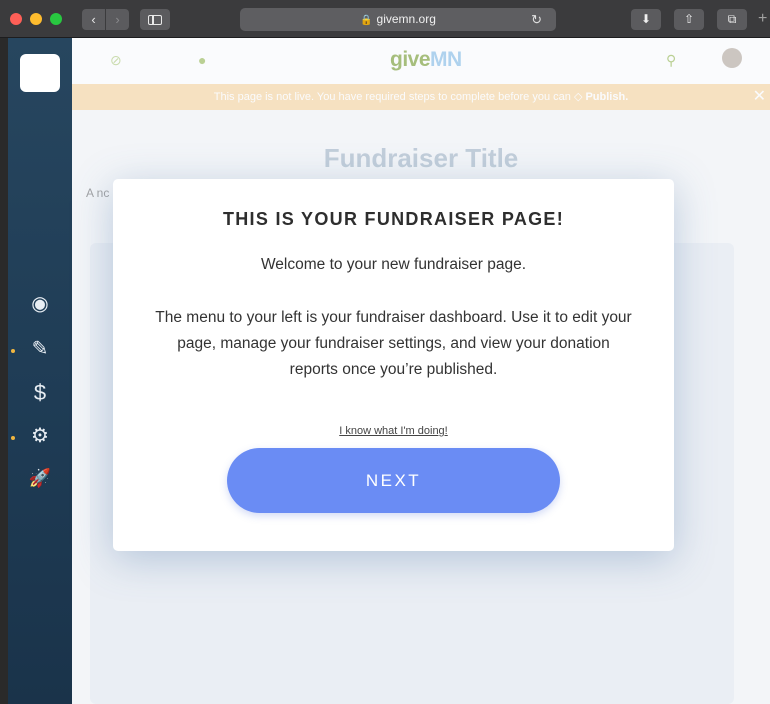 The image size is (770, 704). What do you see at coordinates (366, 20) in the screenshot?
I see `lock-icon: 🔒` at bounding box center [366, 20].